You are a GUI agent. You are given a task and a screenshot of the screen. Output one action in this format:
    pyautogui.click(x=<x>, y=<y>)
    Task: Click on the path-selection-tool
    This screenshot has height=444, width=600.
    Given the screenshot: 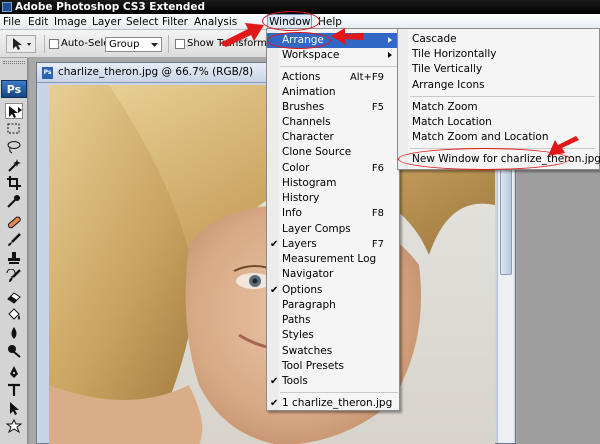 What is the action you would take?
    pyautogui.click(x=14, y=408)
    